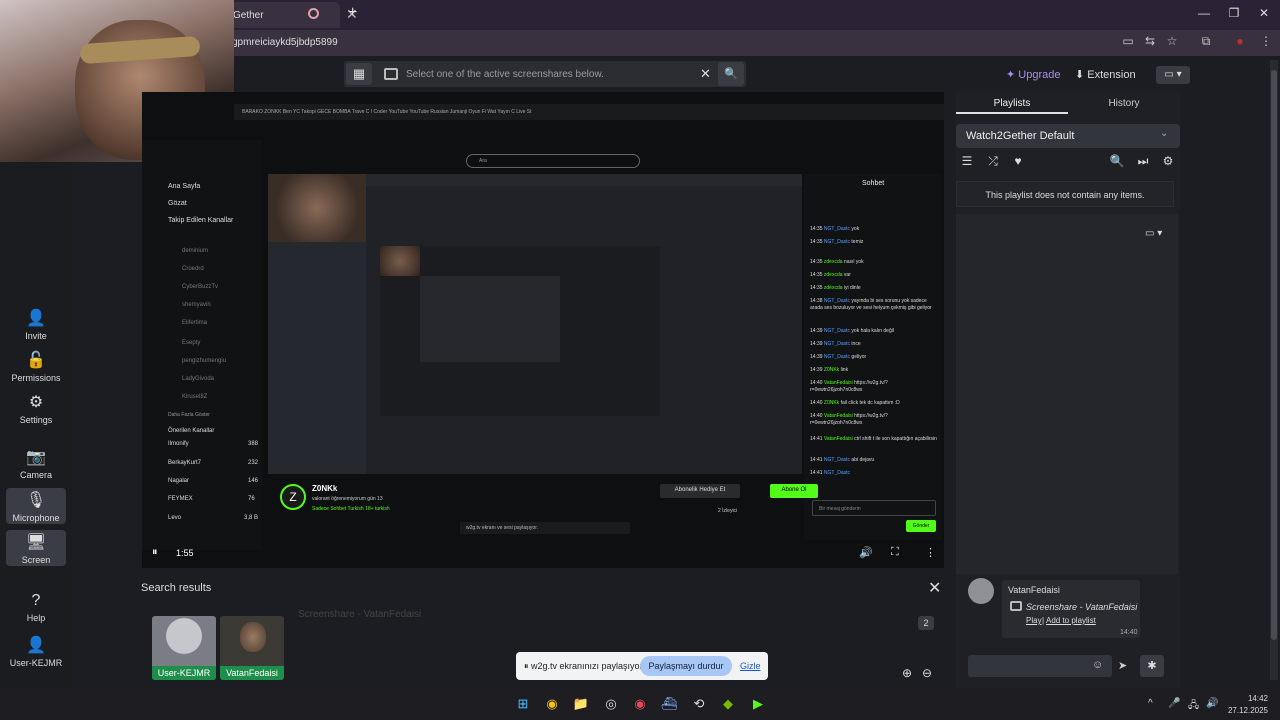 Image resolution: width=1280 pixels, height=720 pixels. I want to click on kick-rec-channel: BerkayKurt7, so click(185, 463).